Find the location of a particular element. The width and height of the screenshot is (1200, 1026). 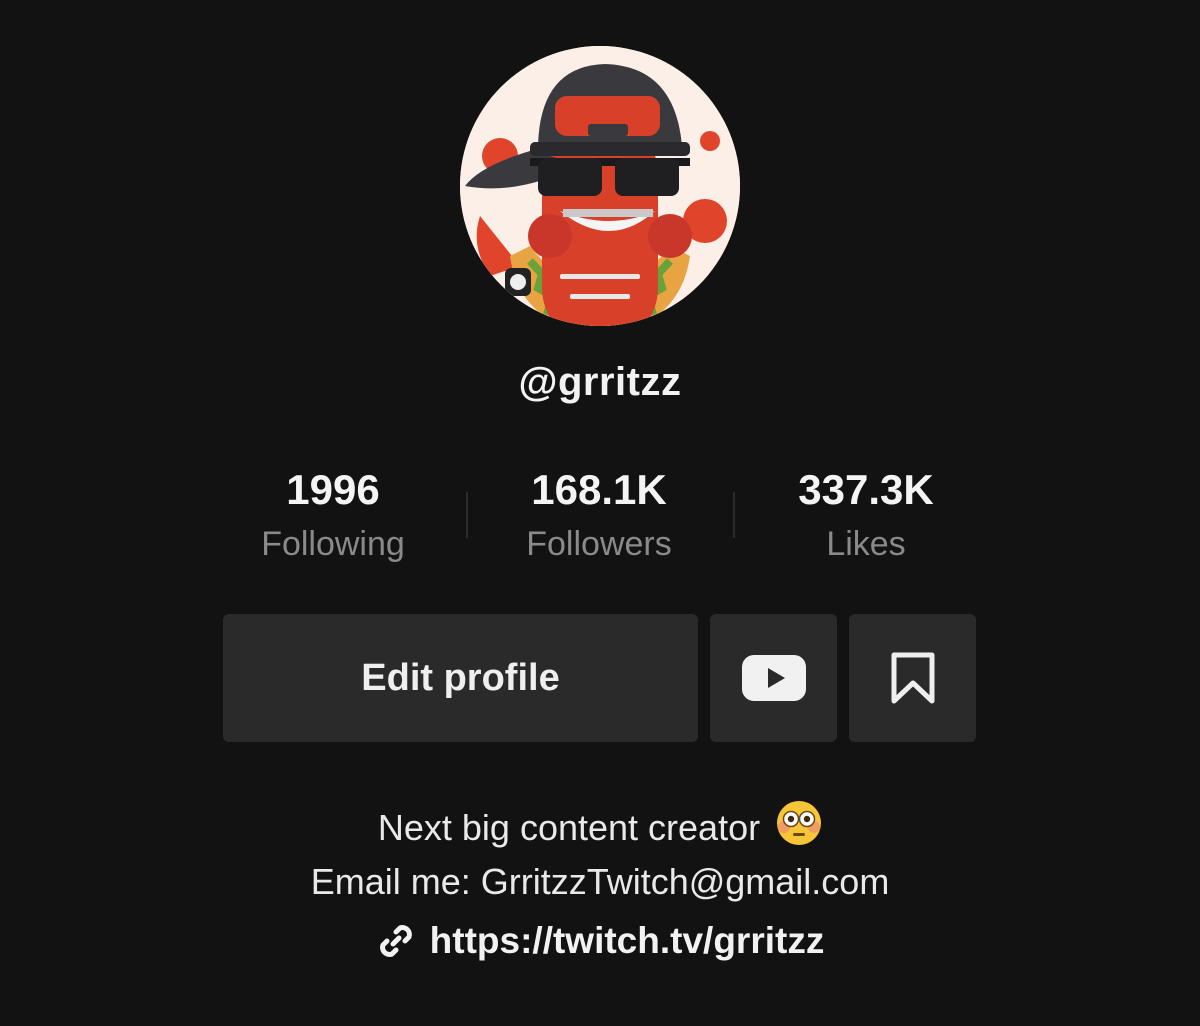

stat-followers-label: Followers is located at coordinates (599, 544).